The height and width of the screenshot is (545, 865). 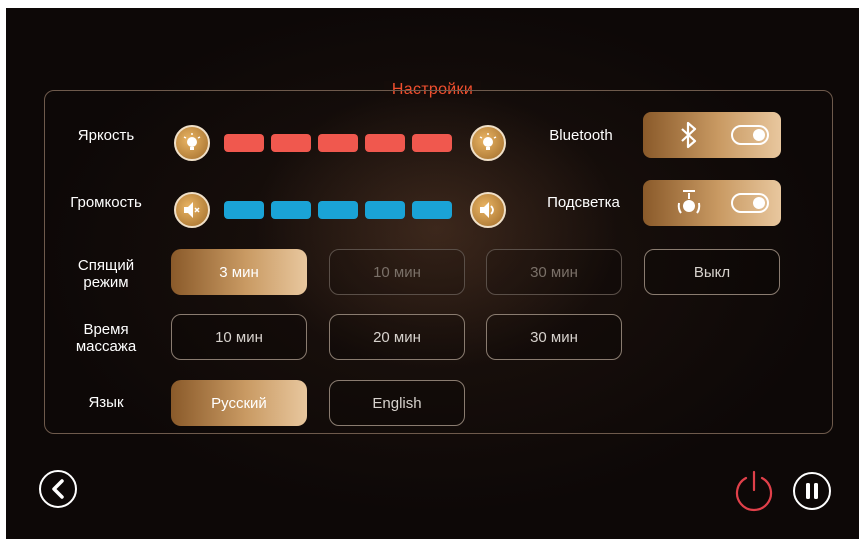 What do you see at coordinates (106, 135) in the screenshot?
I see `brightness-label: Яркость` at bounding box center [106, 135].